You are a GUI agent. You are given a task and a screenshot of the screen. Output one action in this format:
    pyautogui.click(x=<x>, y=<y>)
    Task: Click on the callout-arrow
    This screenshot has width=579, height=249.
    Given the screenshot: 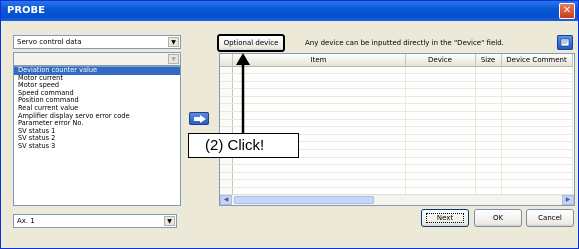 What is the action you would take?
    pyautogui.click(x=243, y=93)
    